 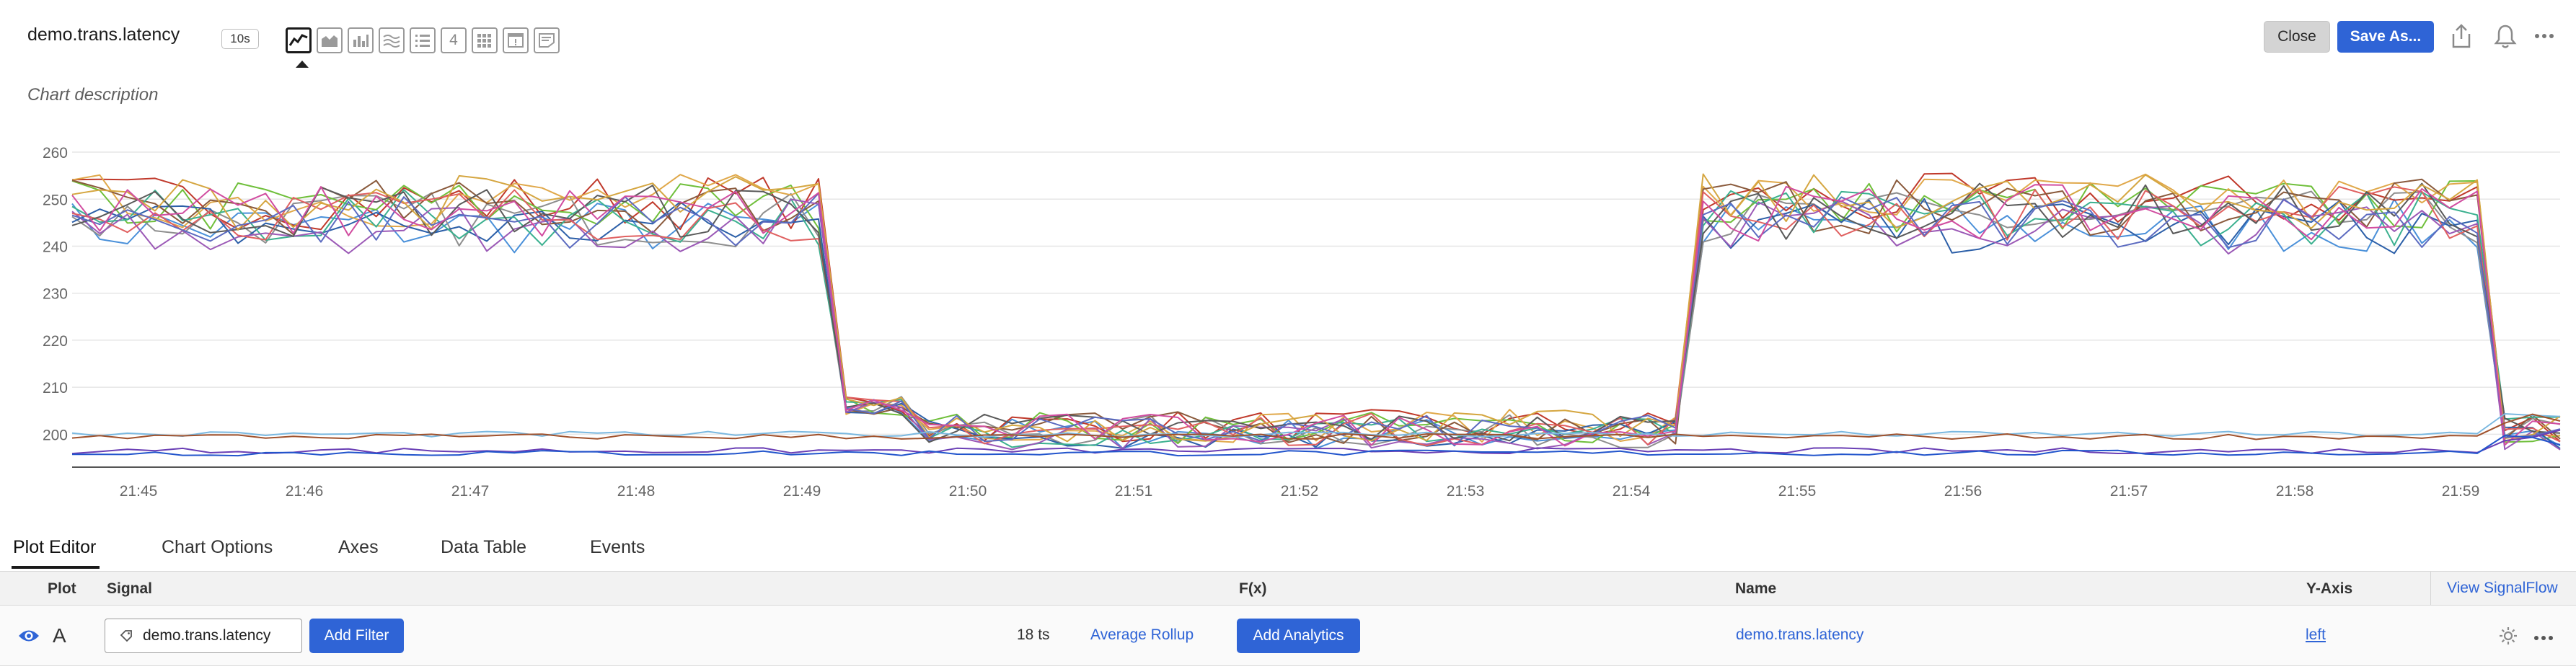 What do you see at coordinates (299, 40) in the screenshot?
I see `line-chart-icon` at bounding box center [299, 40].